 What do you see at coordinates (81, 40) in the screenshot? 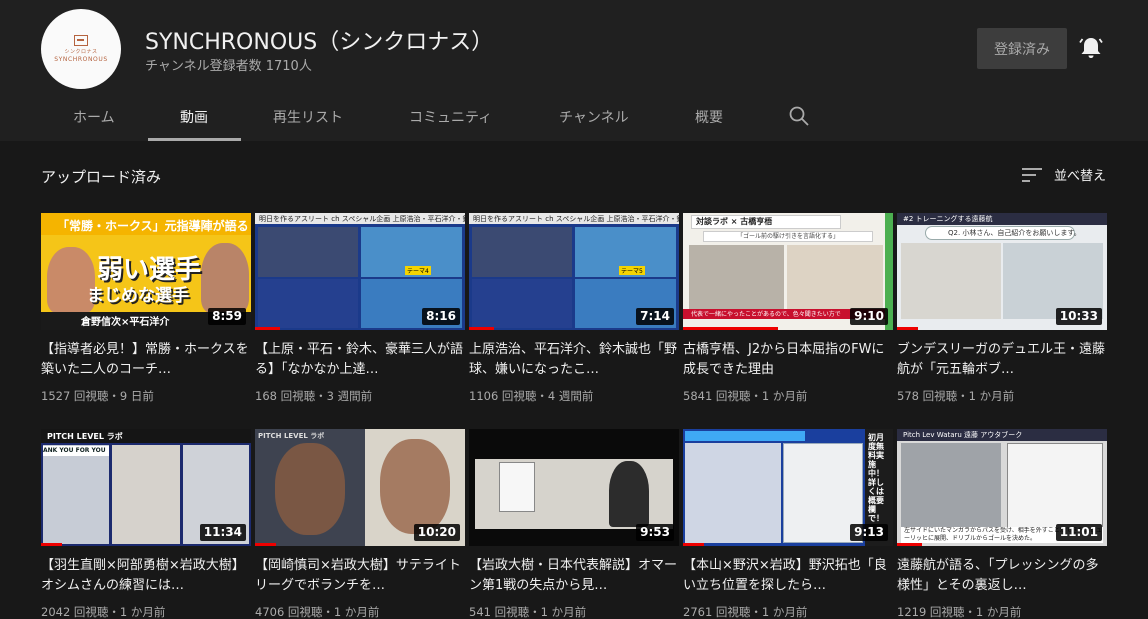
I see `channel-logo-mark-icon` at bounding box center [81, 40].